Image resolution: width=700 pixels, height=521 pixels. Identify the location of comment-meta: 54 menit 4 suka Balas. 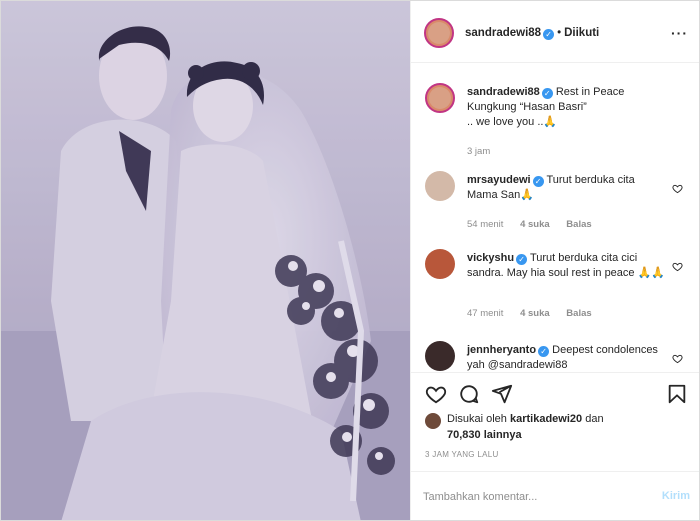
(536, 224).